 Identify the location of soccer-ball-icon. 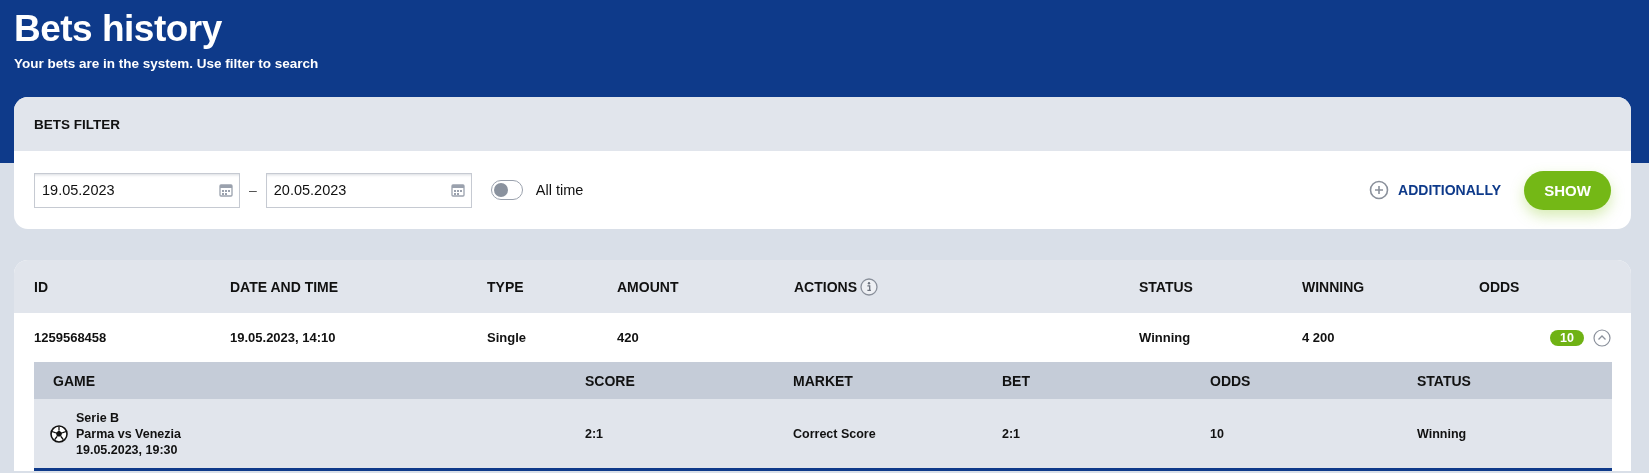
(59, 433).